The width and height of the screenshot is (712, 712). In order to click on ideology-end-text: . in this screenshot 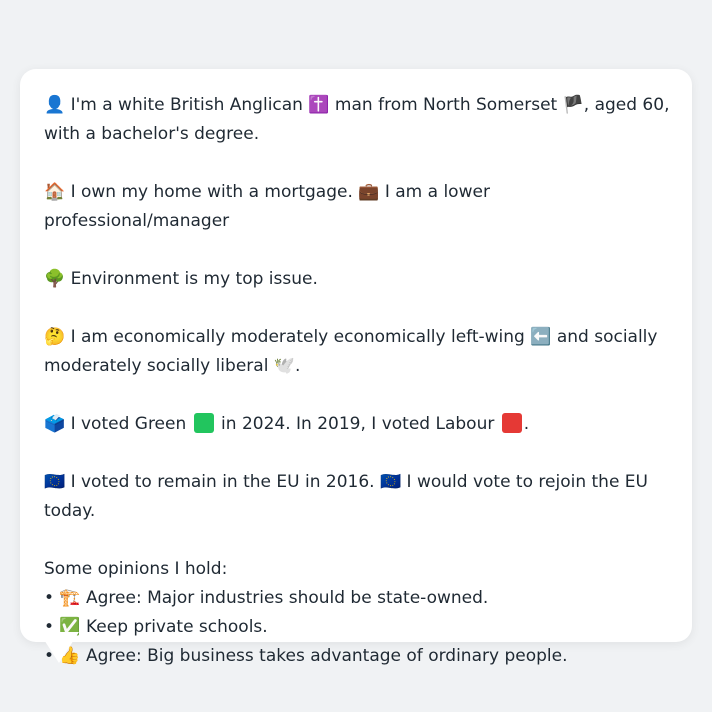, I will do `click(298, 366)`.